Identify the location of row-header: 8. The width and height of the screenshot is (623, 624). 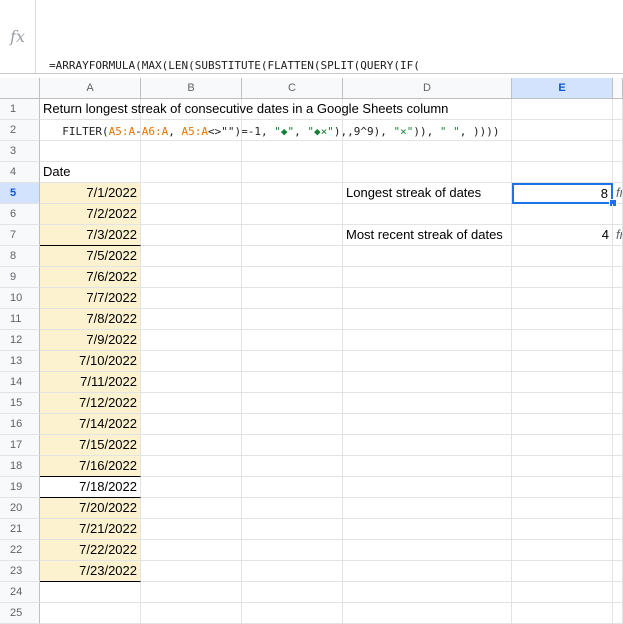
(20, 256).